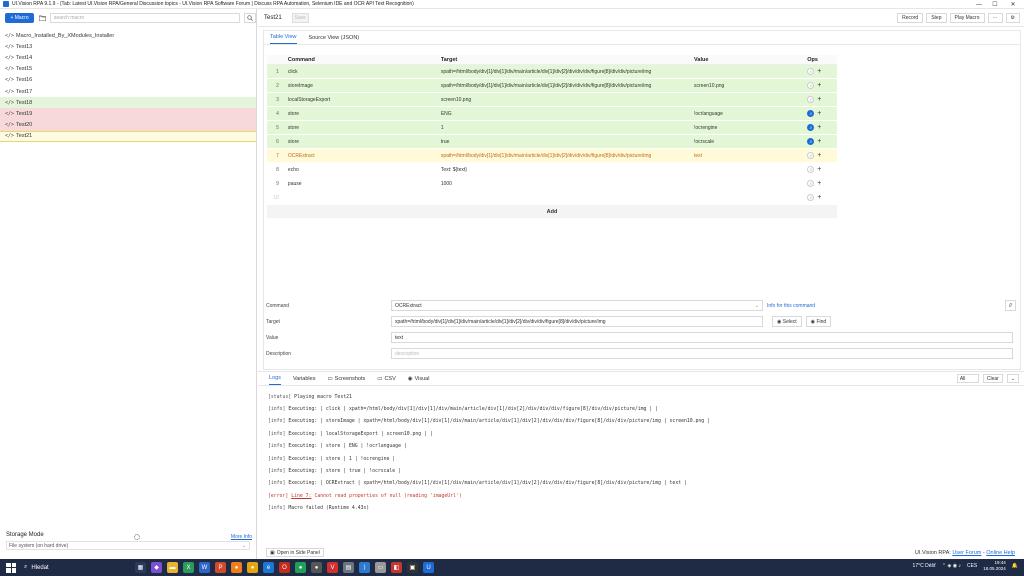  I want to click on vscode-icon: ⟩, so click(364, 567).